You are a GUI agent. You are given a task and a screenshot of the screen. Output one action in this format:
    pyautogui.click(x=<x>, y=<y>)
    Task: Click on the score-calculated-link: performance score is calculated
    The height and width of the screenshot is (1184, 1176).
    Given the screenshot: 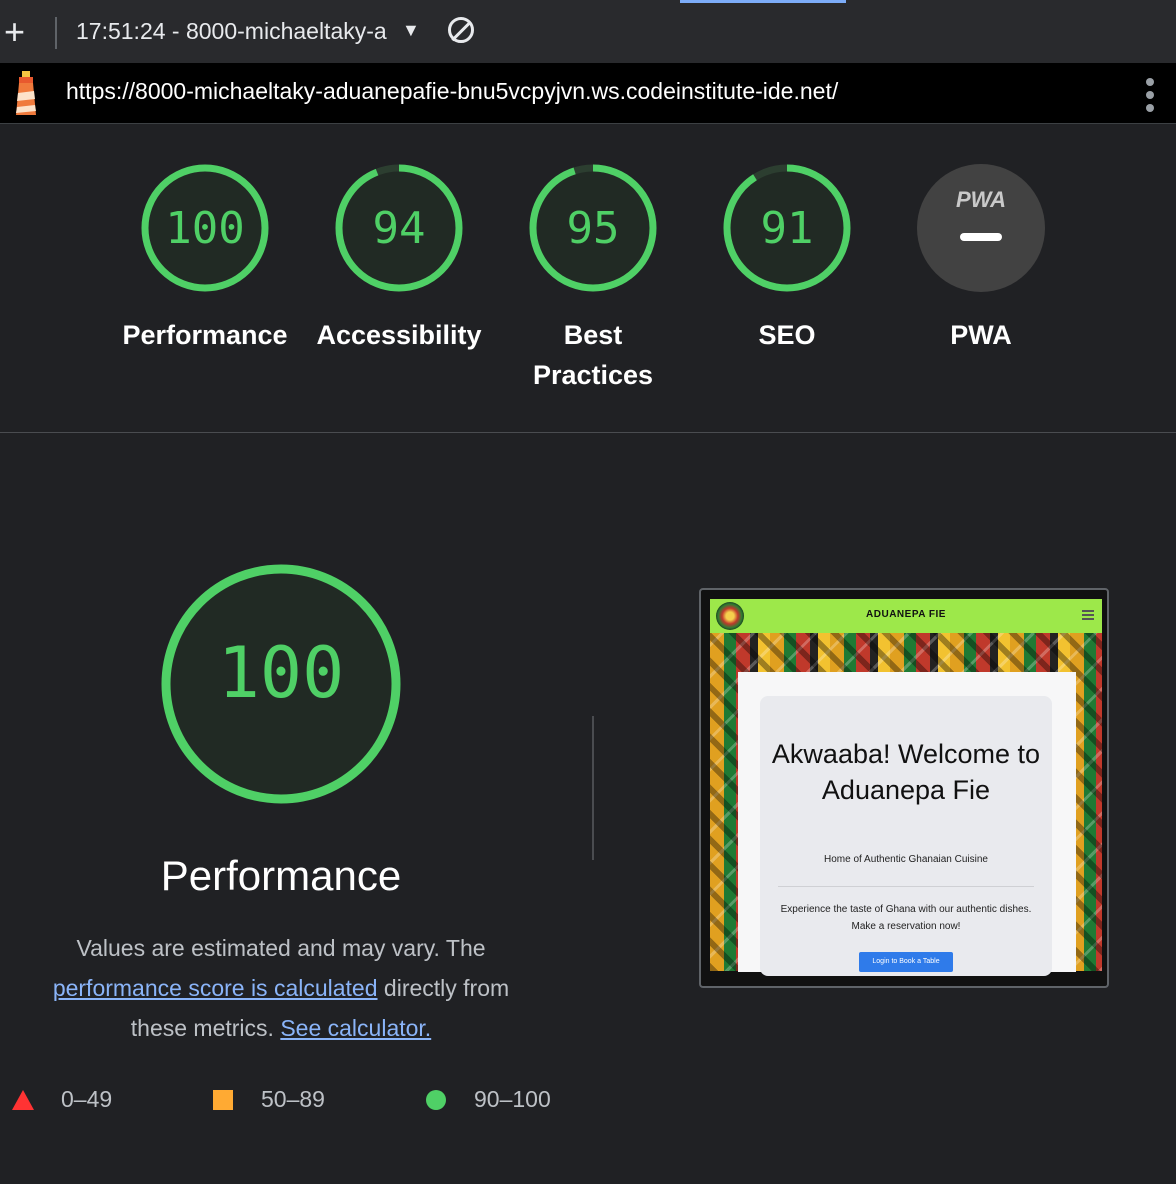 What is the action you would take?
    pyautogui.click(x=215, y=988)
    